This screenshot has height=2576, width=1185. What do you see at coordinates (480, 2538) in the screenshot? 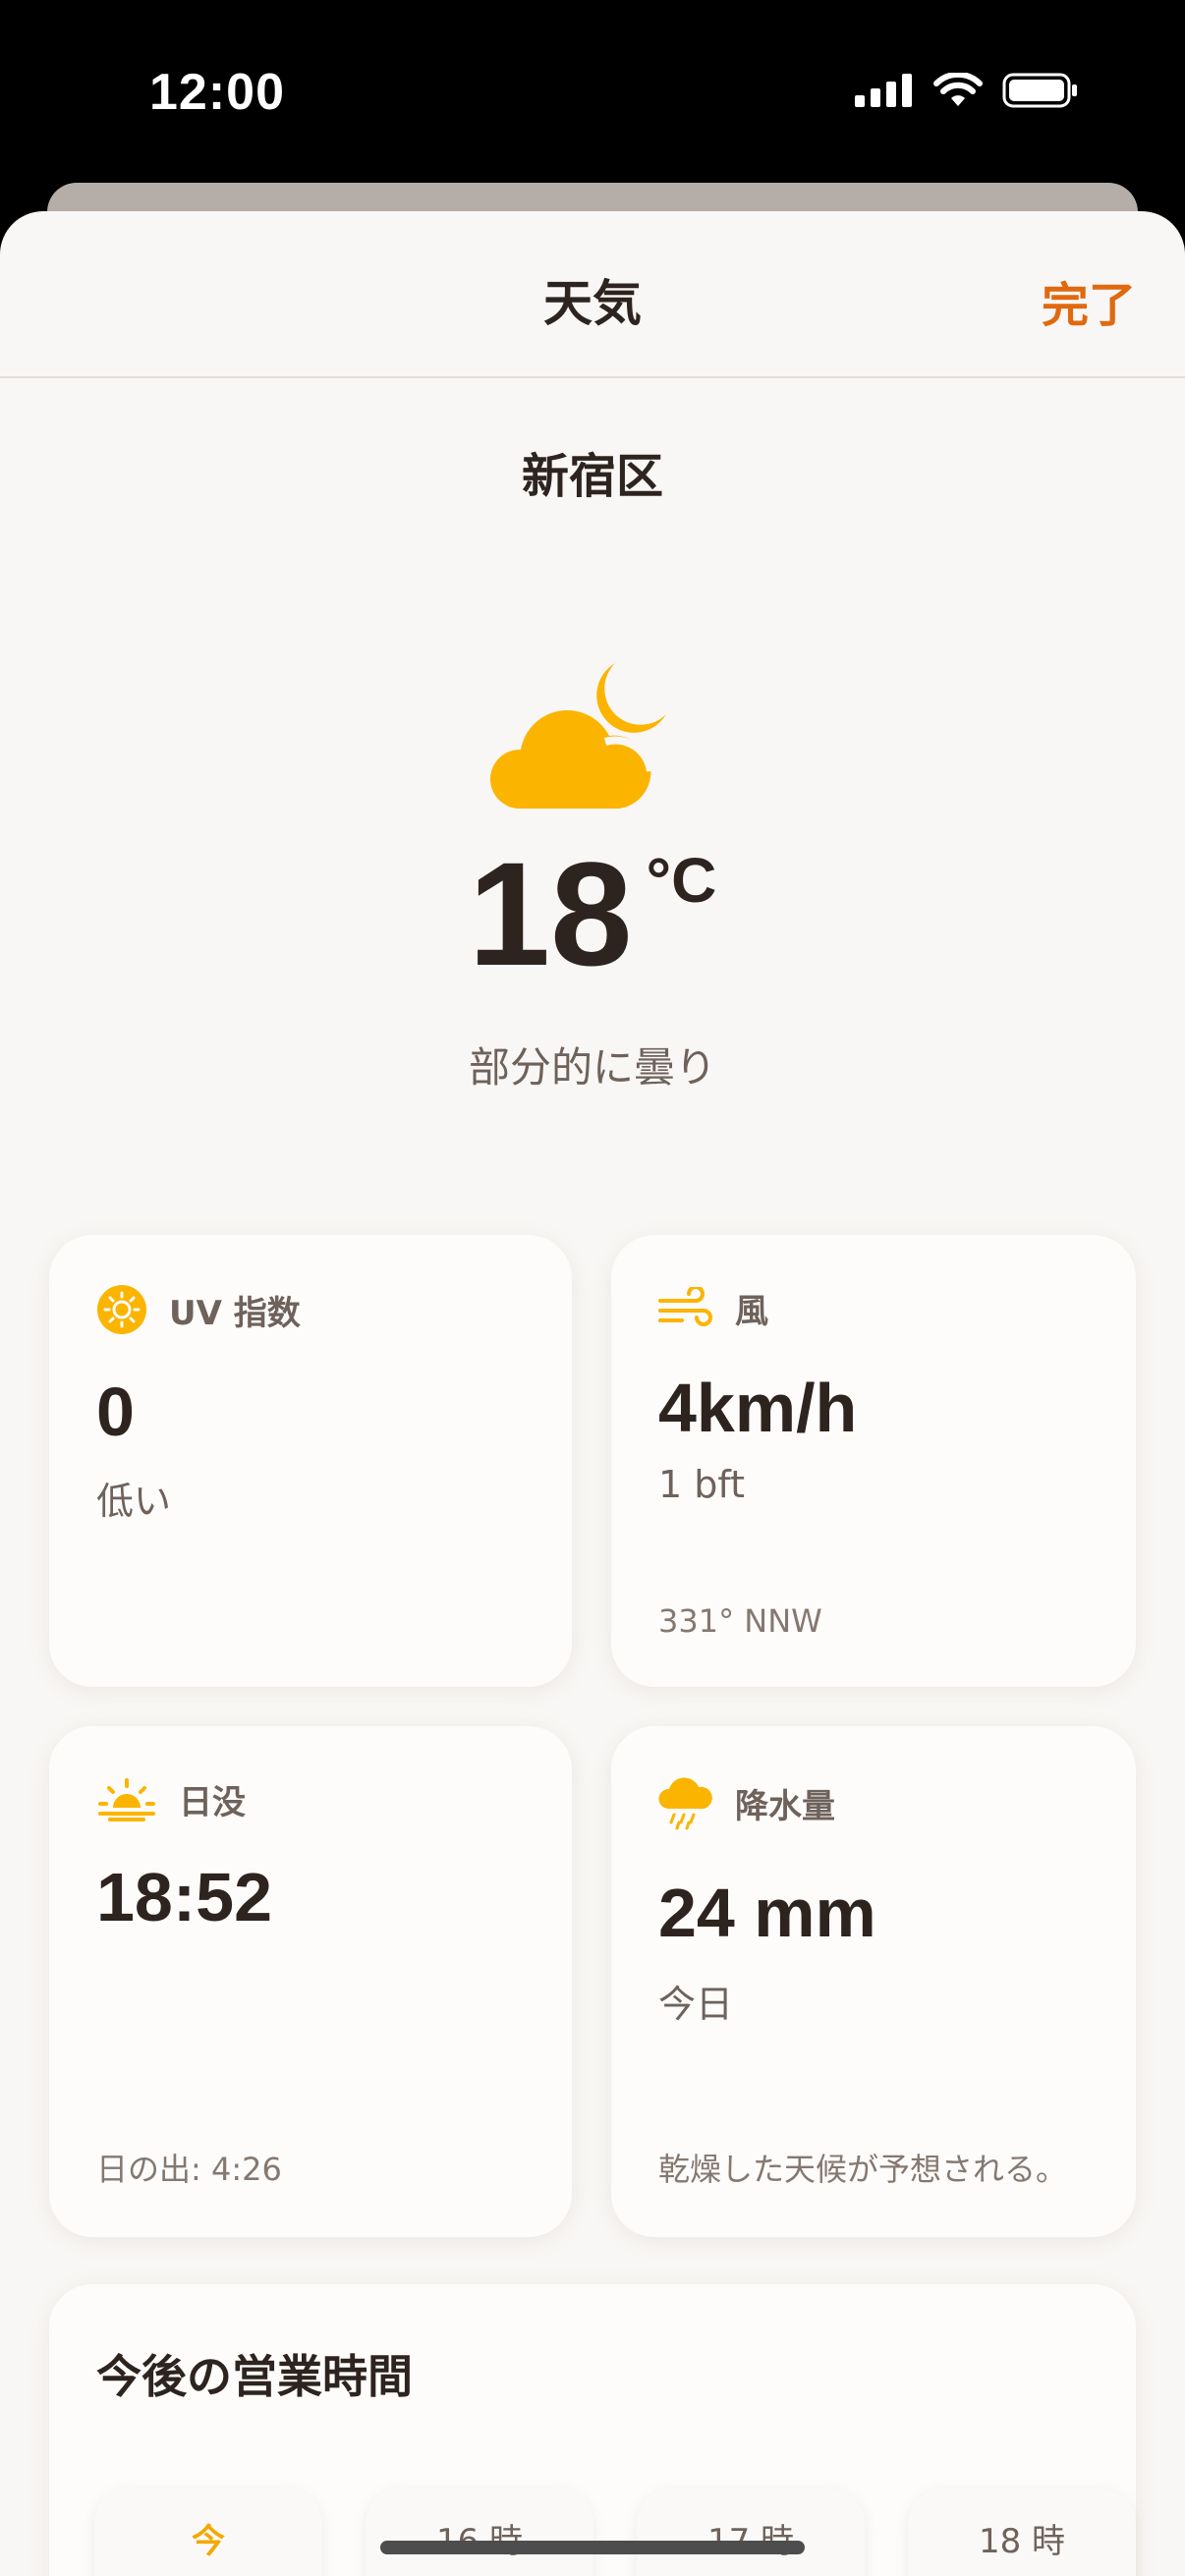
I see `hour-label: 16 時` at bounding box center [480, 2538].